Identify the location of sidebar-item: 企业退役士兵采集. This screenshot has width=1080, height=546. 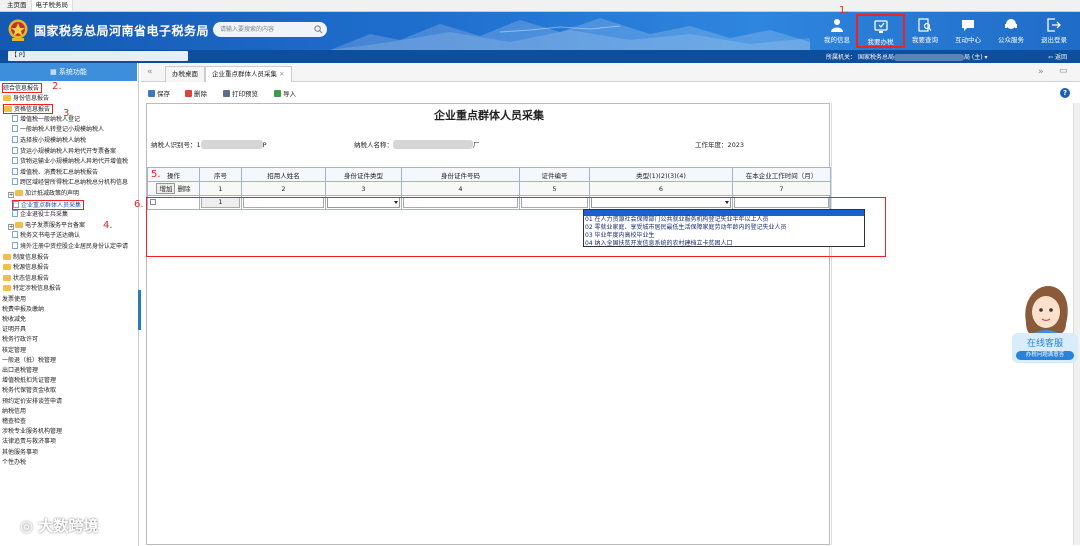
(40, 215).